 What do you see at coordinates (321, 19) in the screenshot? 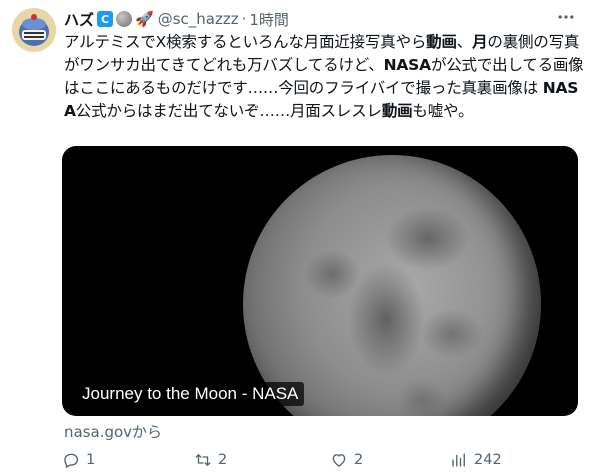
I see `tweet-header: ハズ C 🚀 @sc_hazzz · 1時間` at bounding box center [321, 19].